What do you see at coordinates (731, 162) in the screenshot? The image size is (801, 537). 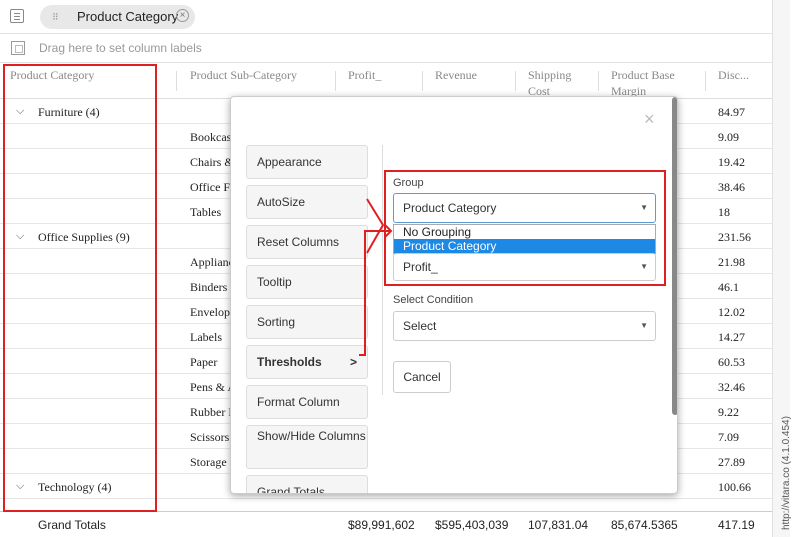 I see `discount-cell: 19.42` at bounding box center [731, 162].